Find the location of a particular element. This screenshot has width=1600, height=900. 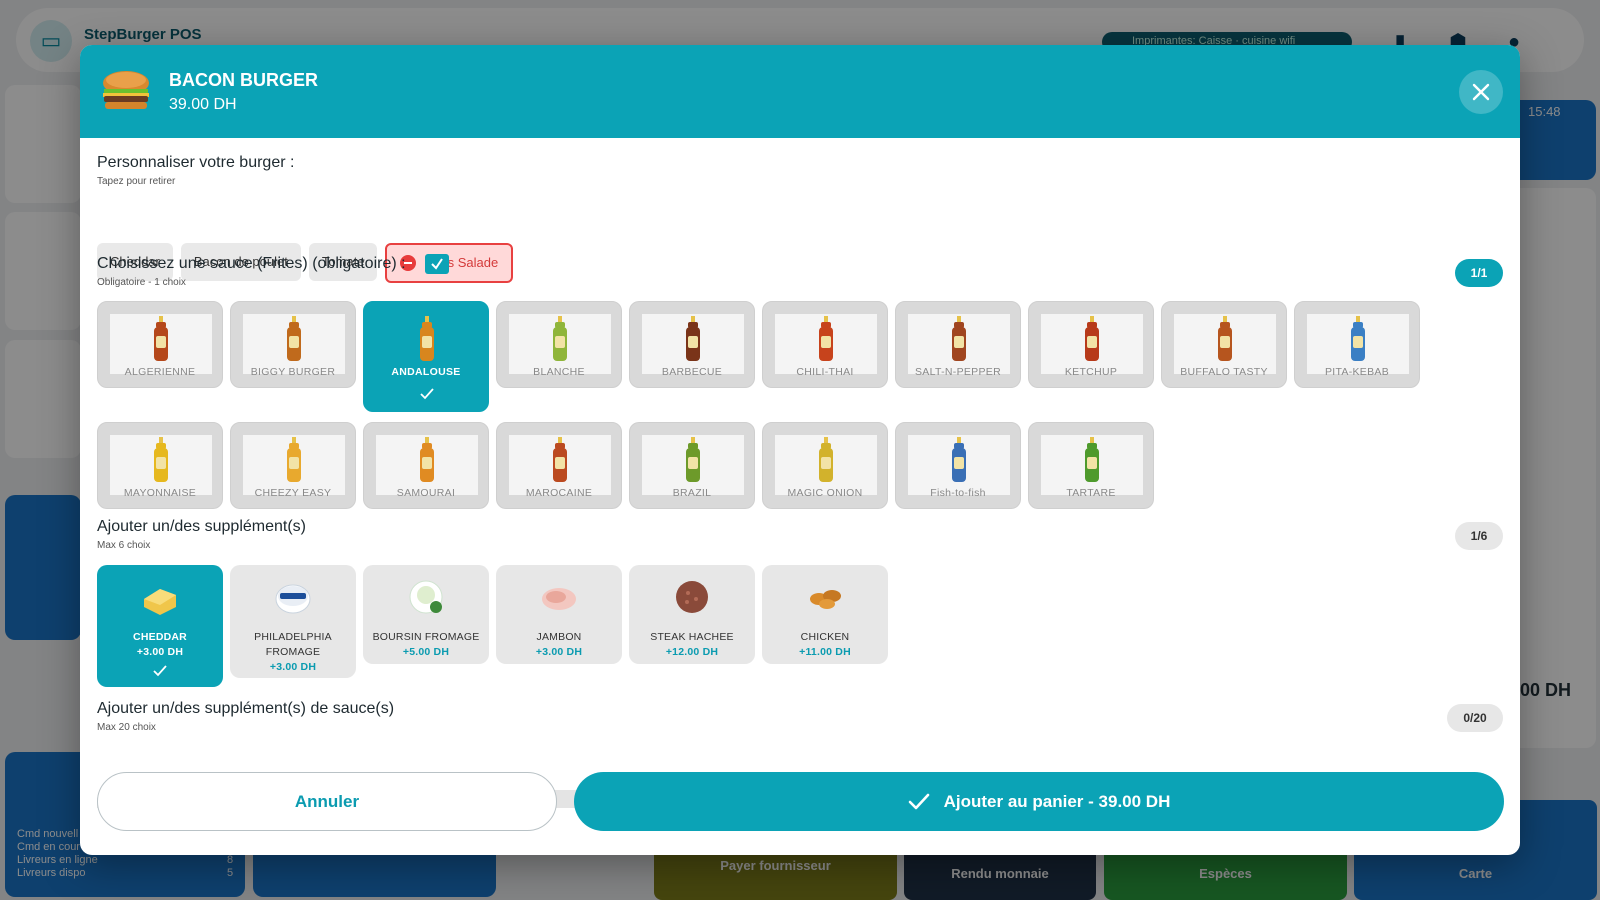

modal-footer: Annuler Ajouter au panier - 39.00 DH is located at coordinates (800, 813).